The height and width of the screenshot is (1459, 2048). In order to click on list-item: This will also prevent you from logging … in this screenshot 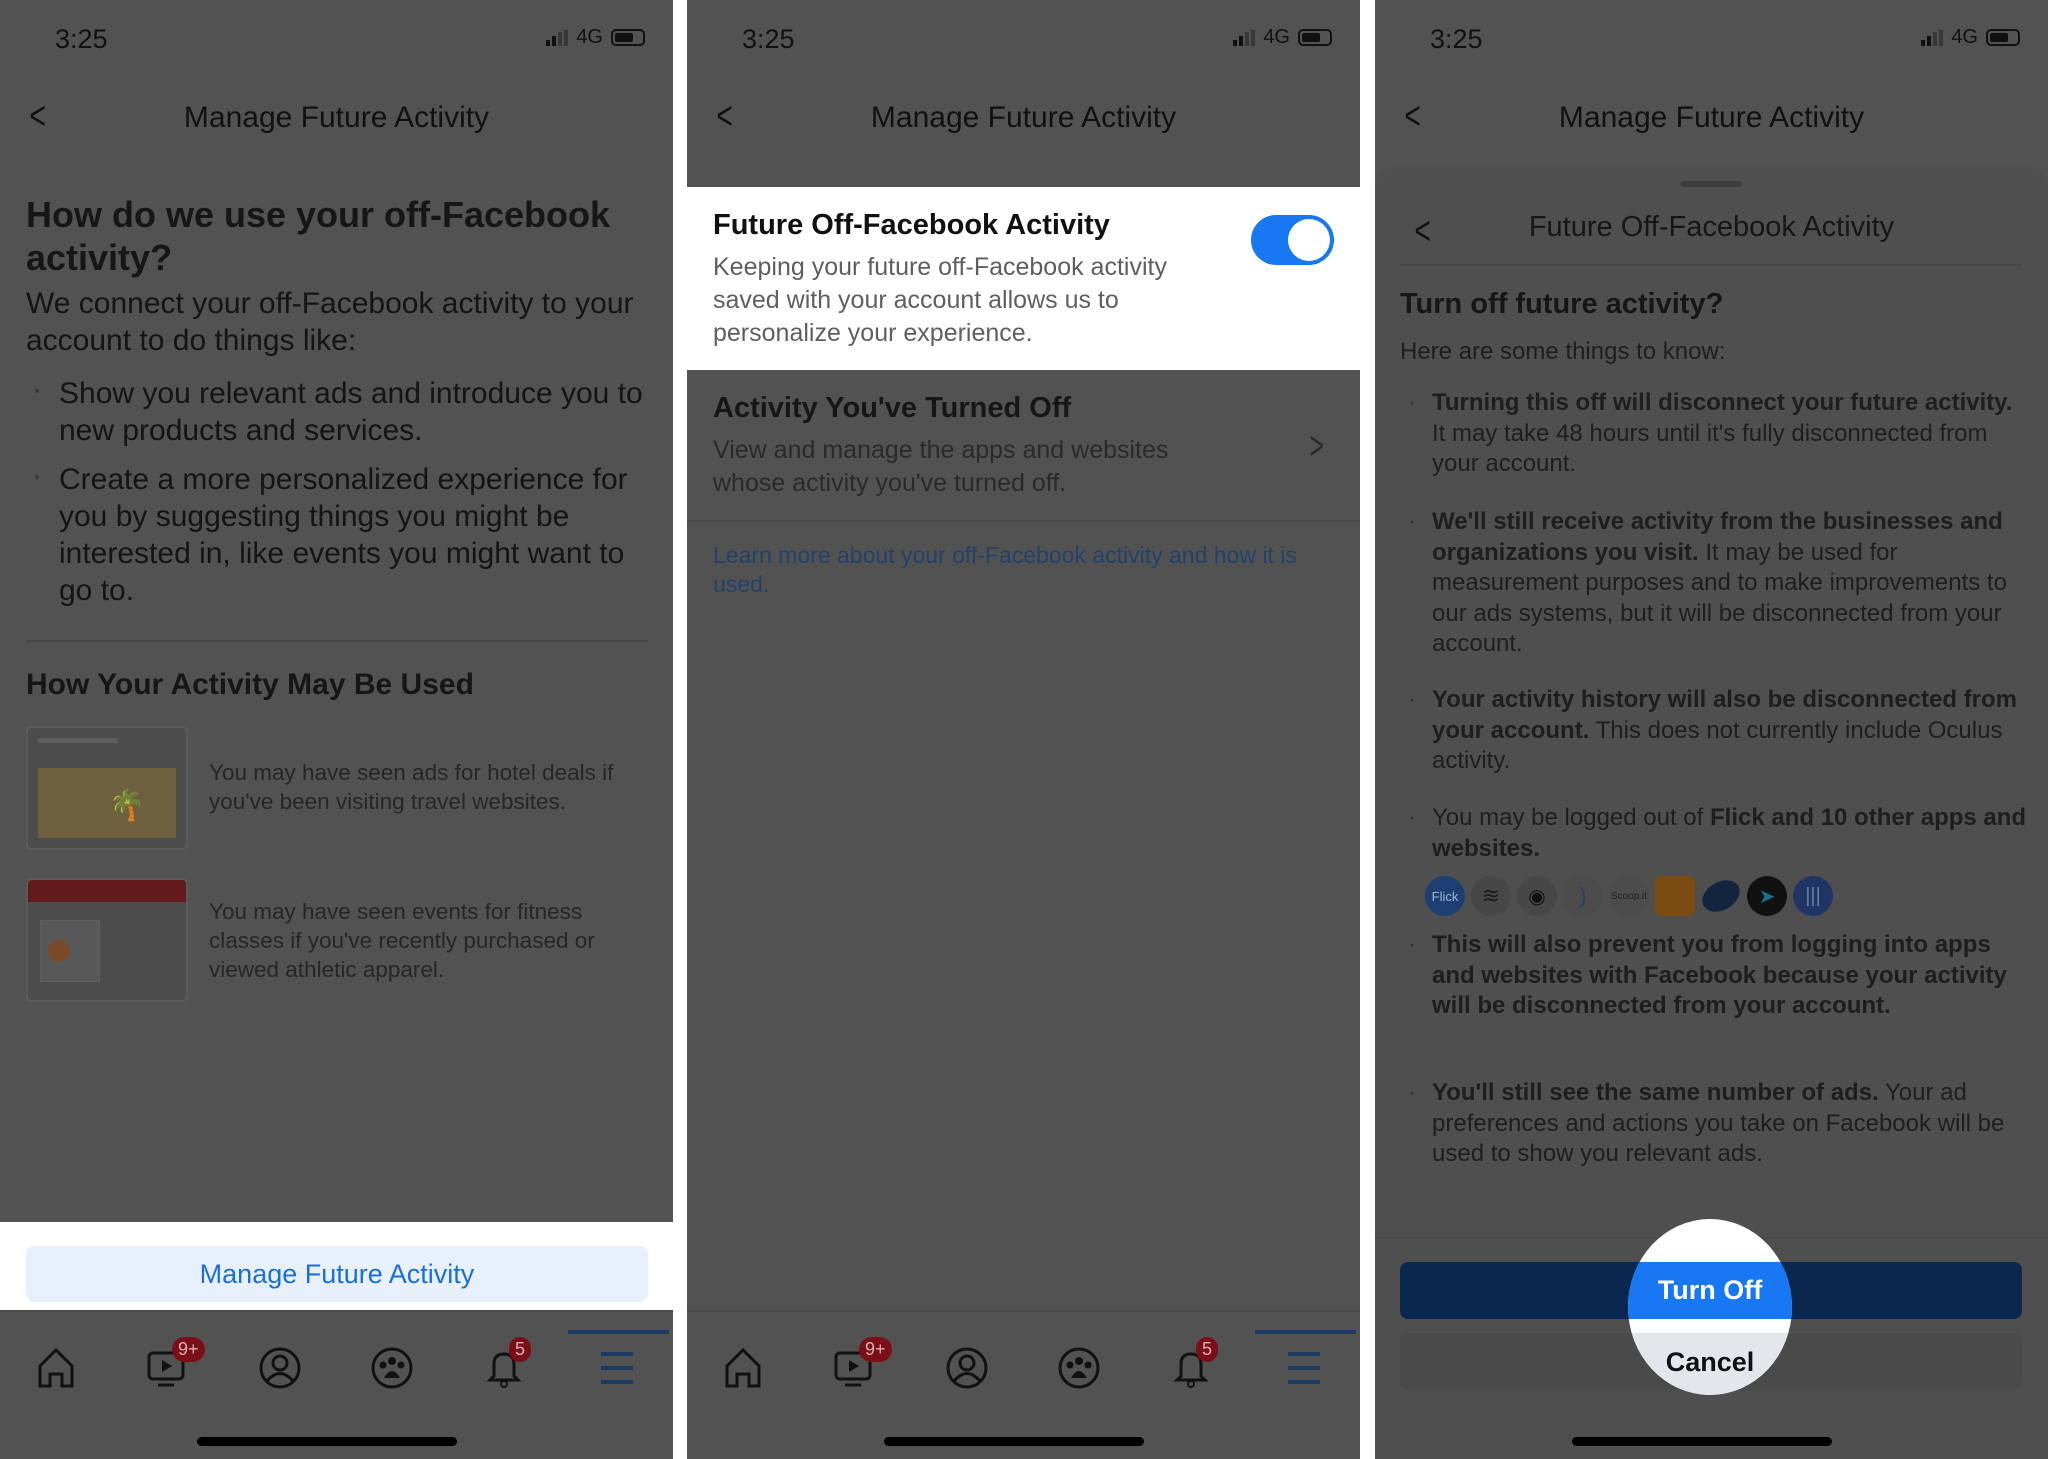, I will do `click(1720, 976)`.